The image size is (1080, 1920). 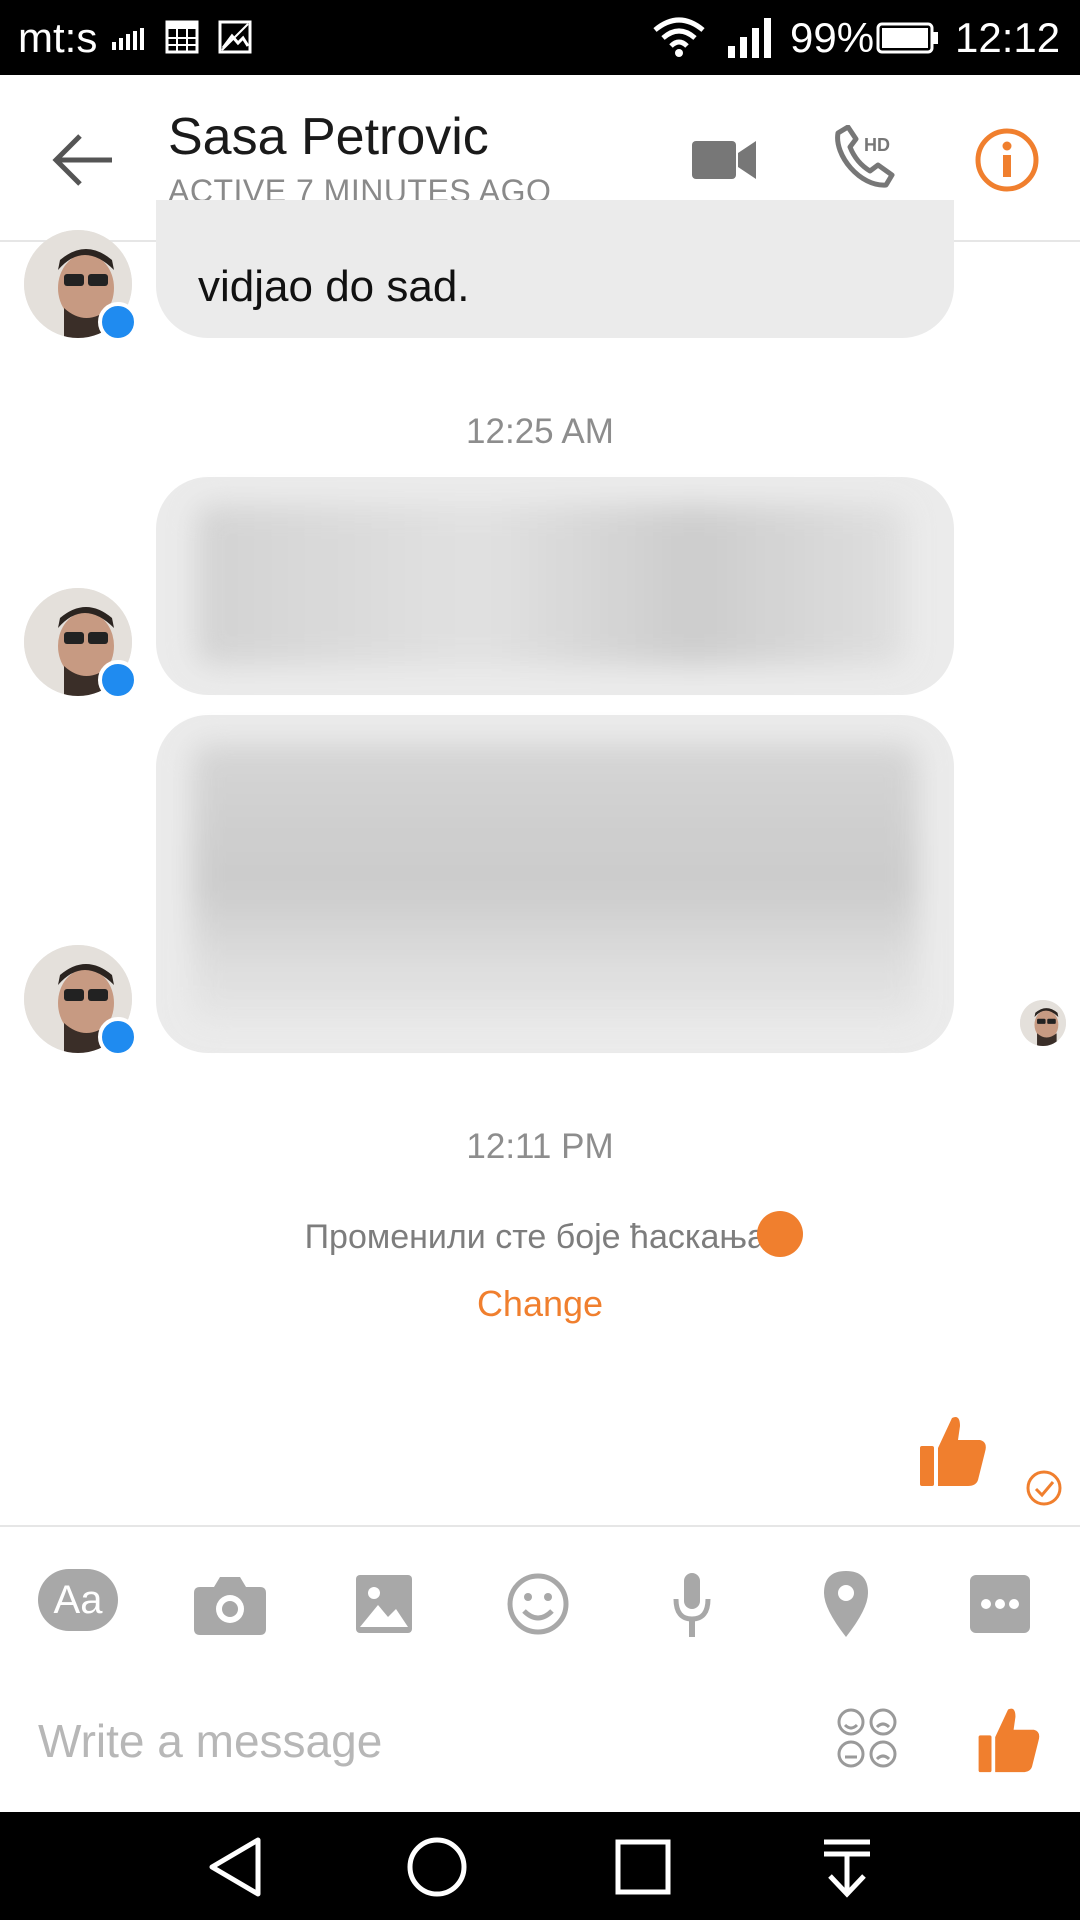 What do you see at coordinates (1009, 1739) in the screenshot?
I see `like-thumbs-up-icon` at bounding box center [1009, 1739].